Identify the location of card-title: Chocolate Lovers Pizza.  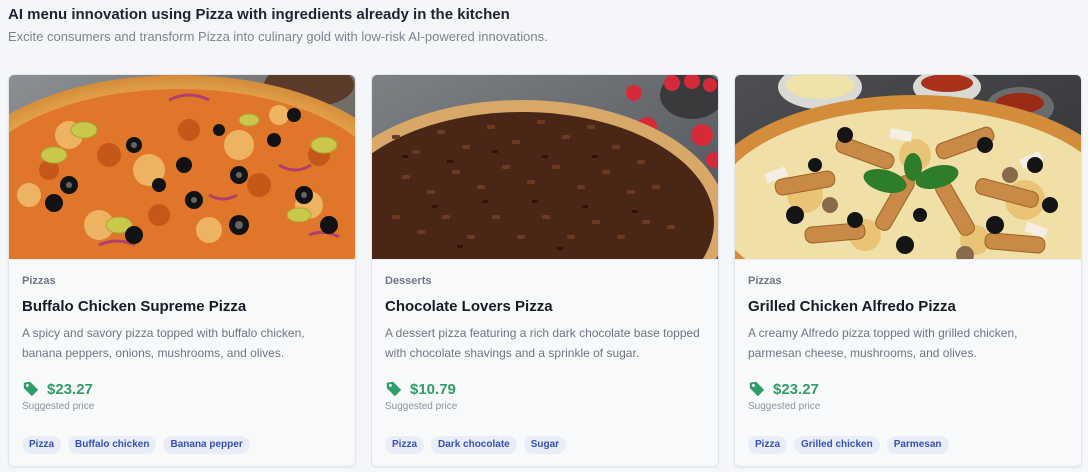
(545, 307).